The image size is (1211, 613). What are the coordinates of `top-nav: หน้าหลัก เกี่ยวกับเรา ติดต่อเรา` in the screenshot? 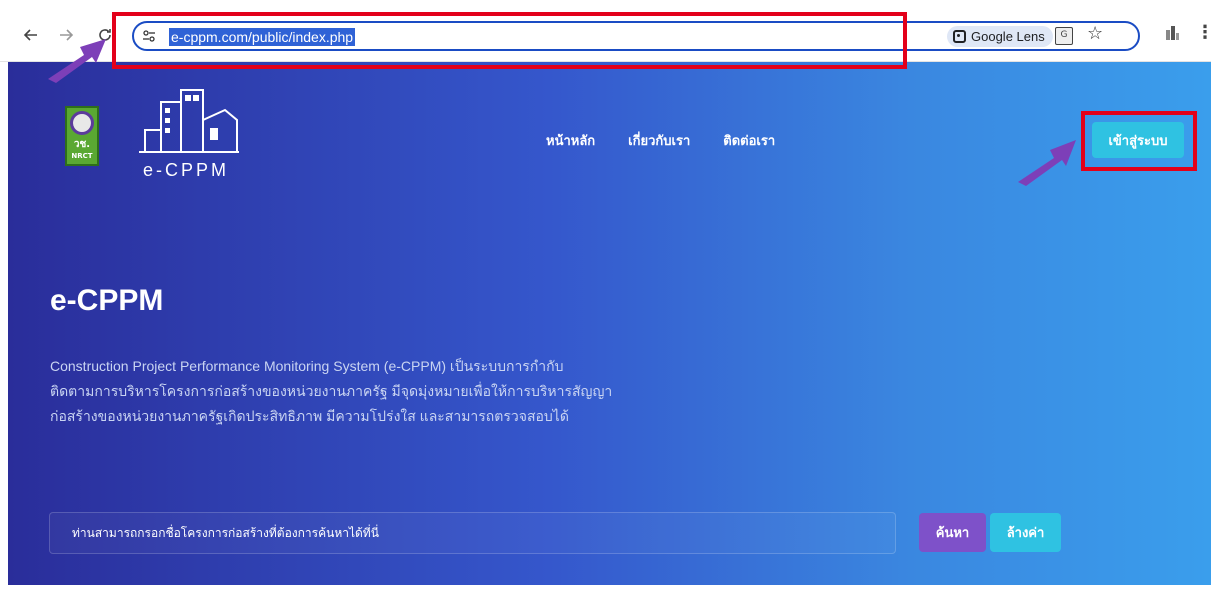 It's located at (660, 140).